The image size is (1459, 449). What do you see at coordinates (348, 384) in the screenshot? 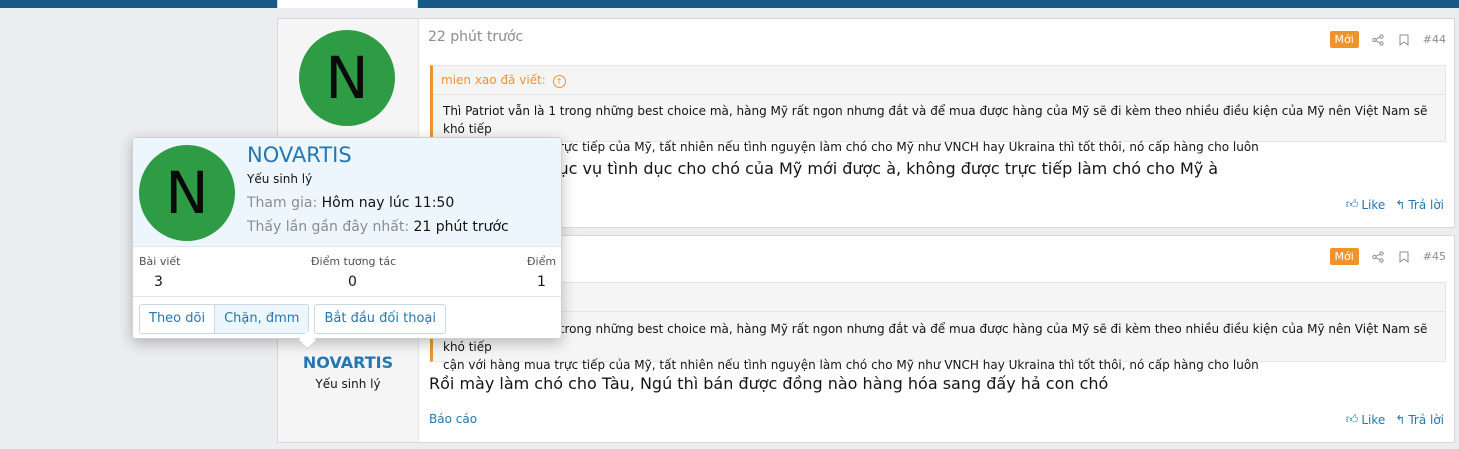
I see `post-45-user-title: Yếu sinh lý` at bounding box center [348, 384].